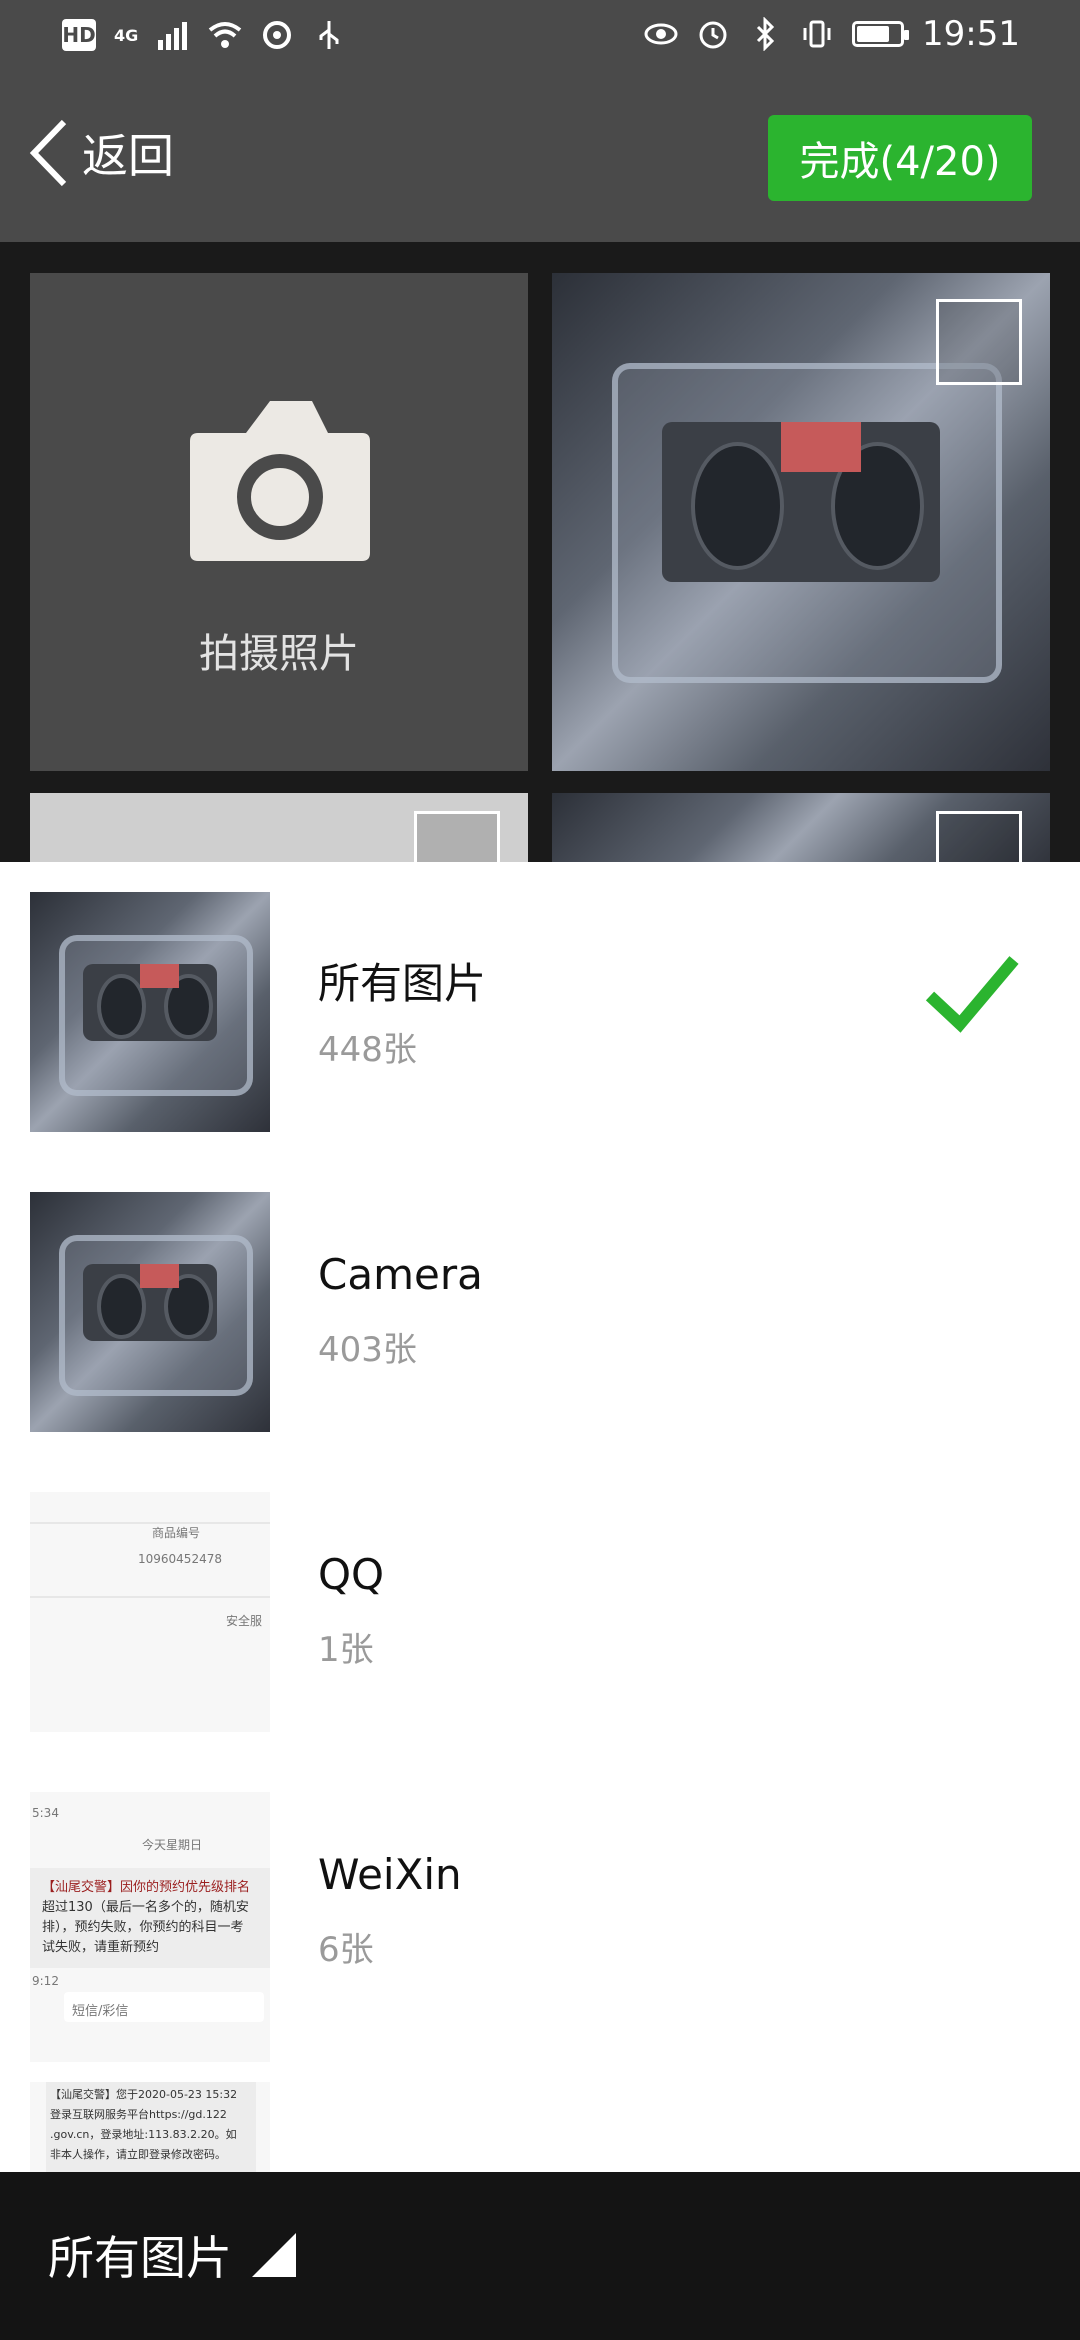 This screenshot has height=2340, width=1080. Describe the element at coordinates (765, 34) in the screenshot. I see `bluetooth-icon` at that location.